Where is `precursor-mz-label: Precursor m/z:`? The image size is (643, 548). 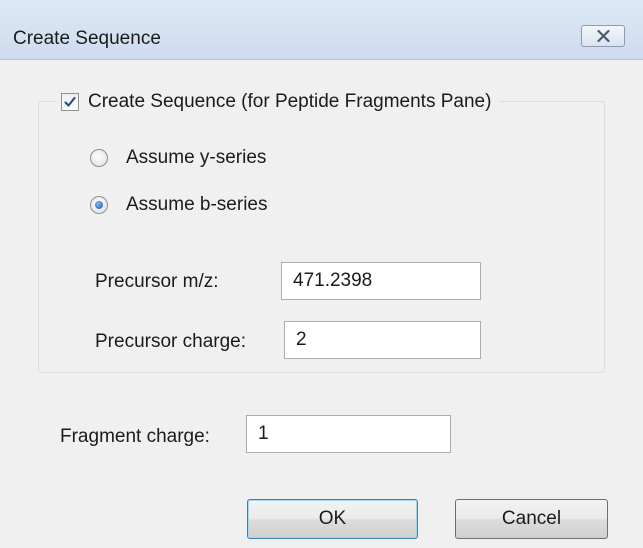
precursor-mz-label: Precursor m/z: is located at coordinates (157, 281).